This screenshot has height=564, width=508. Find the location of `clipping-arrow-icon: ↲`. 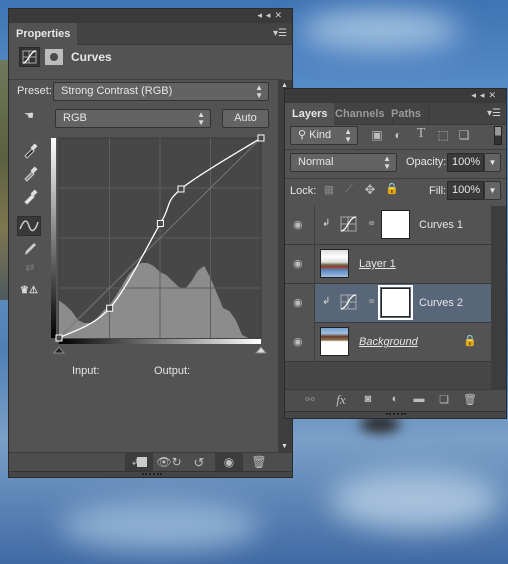

clipping-arrow-icon: ↲ is located at coordinates (326, 223).